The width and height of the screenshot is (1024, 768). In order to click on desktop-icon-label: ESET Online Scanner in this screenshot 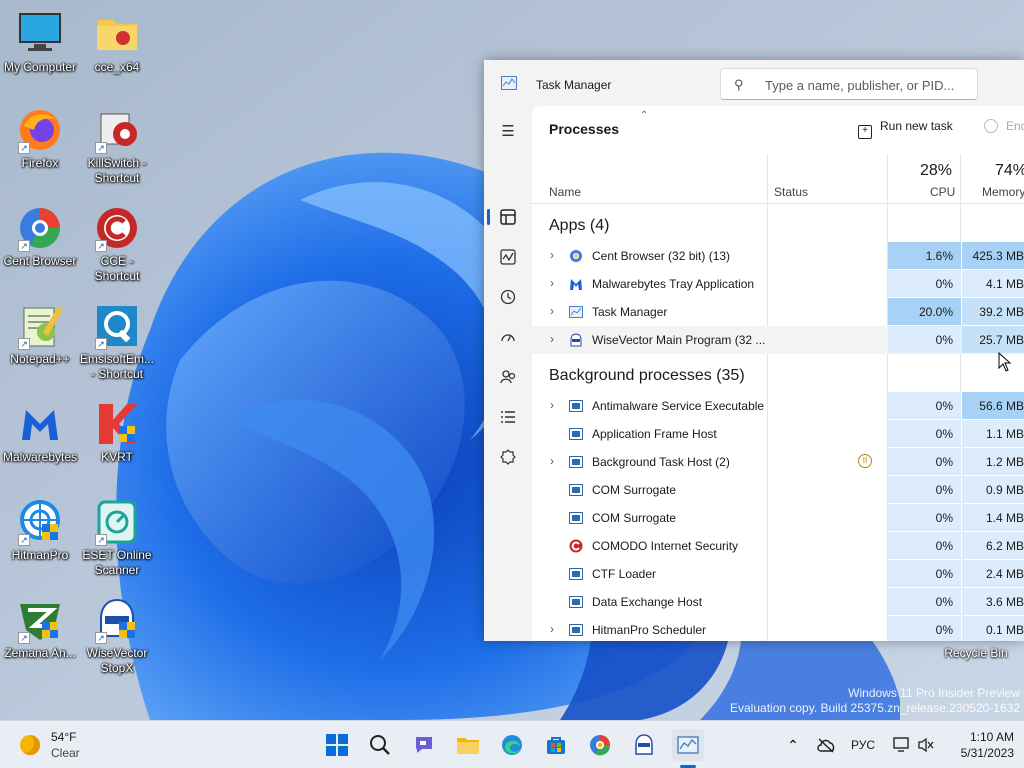, I will do `click(117, 562)`.